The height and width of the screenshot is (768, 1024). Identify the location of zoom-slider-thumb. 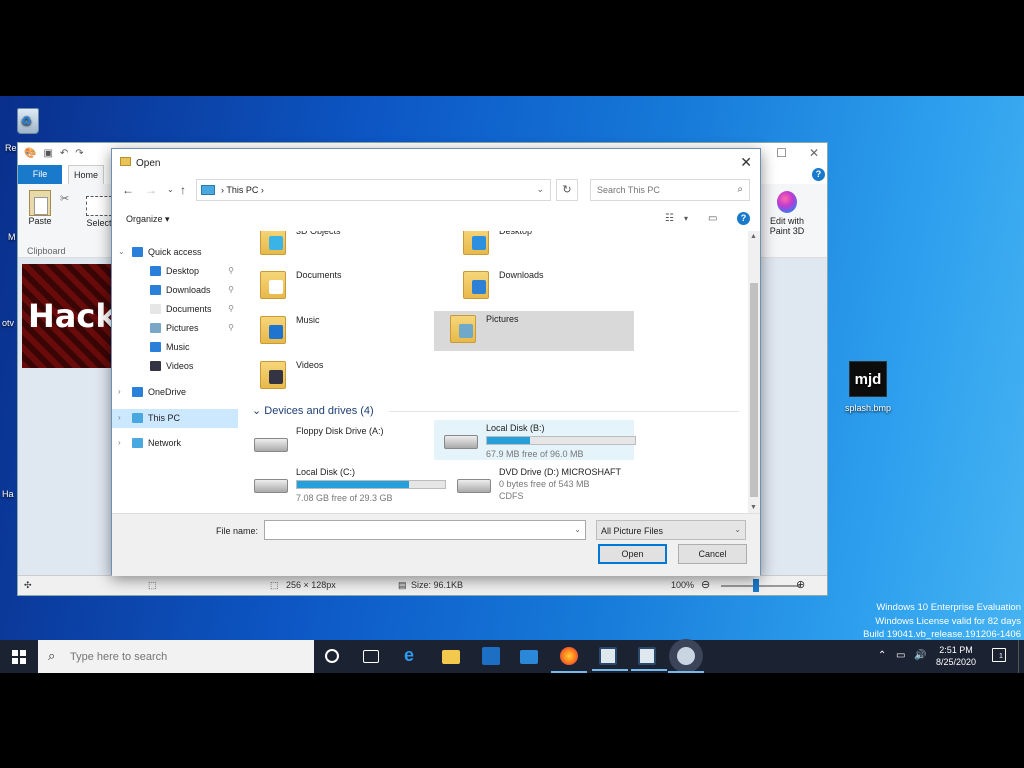
(756, 585).